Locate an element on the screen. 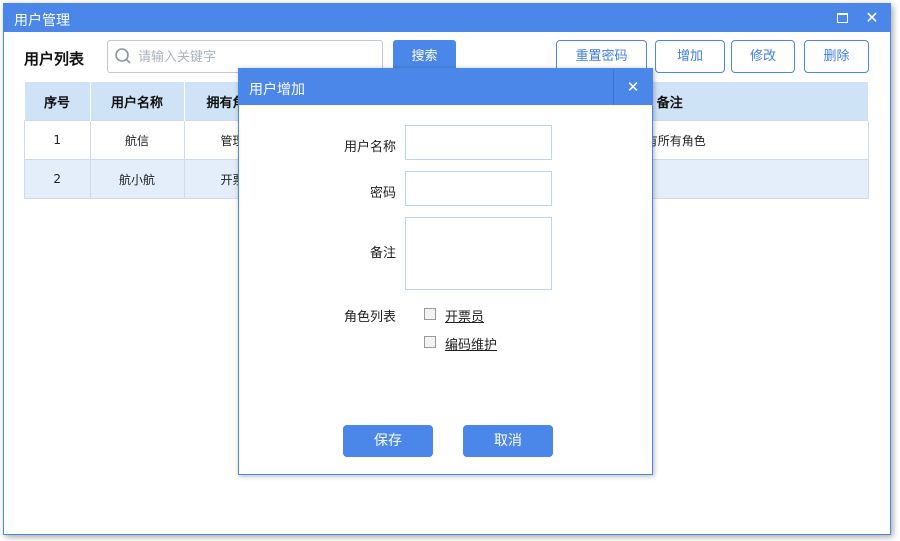 This screenshot has height=541, width=900. dialog-title: 用户增加 is located at coordinates (277, 90).